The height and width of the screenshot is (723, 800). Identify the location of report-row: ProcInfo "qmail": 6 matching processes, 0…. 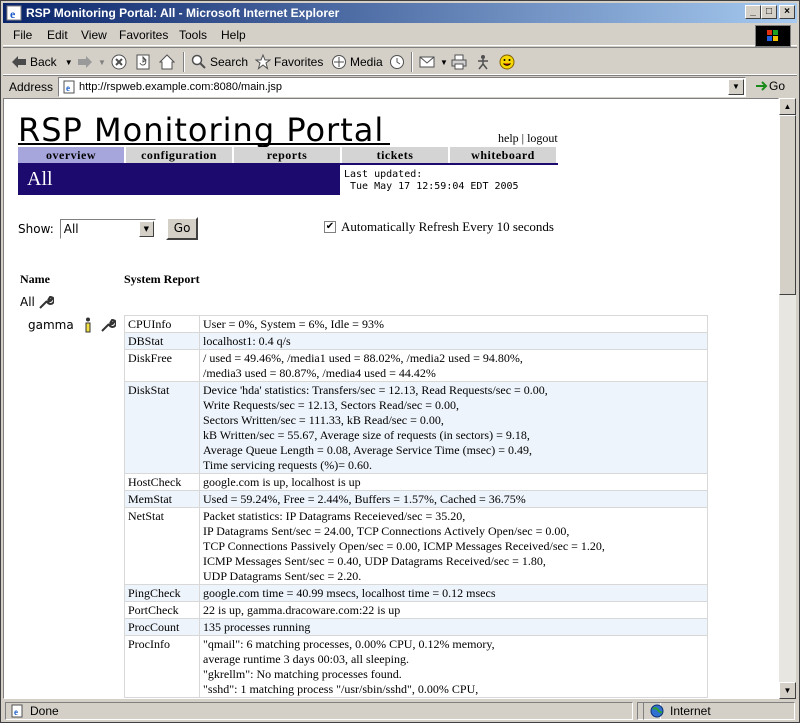
(416, 666).